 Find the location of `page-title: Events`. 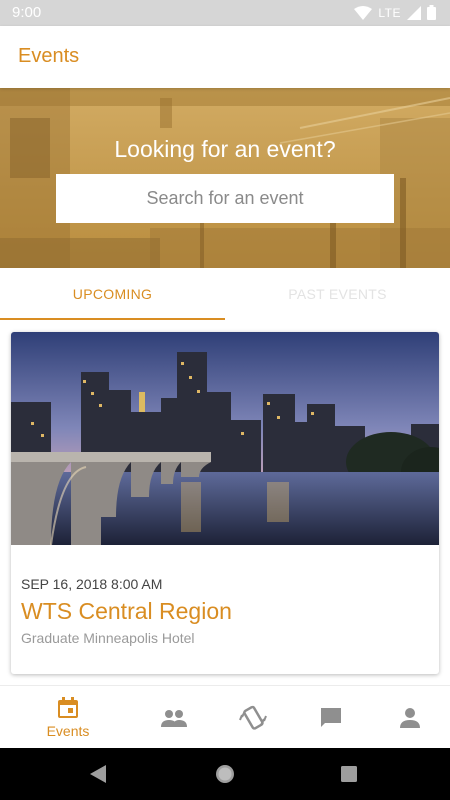

page-title: Events is located at coordinates (49, 56).